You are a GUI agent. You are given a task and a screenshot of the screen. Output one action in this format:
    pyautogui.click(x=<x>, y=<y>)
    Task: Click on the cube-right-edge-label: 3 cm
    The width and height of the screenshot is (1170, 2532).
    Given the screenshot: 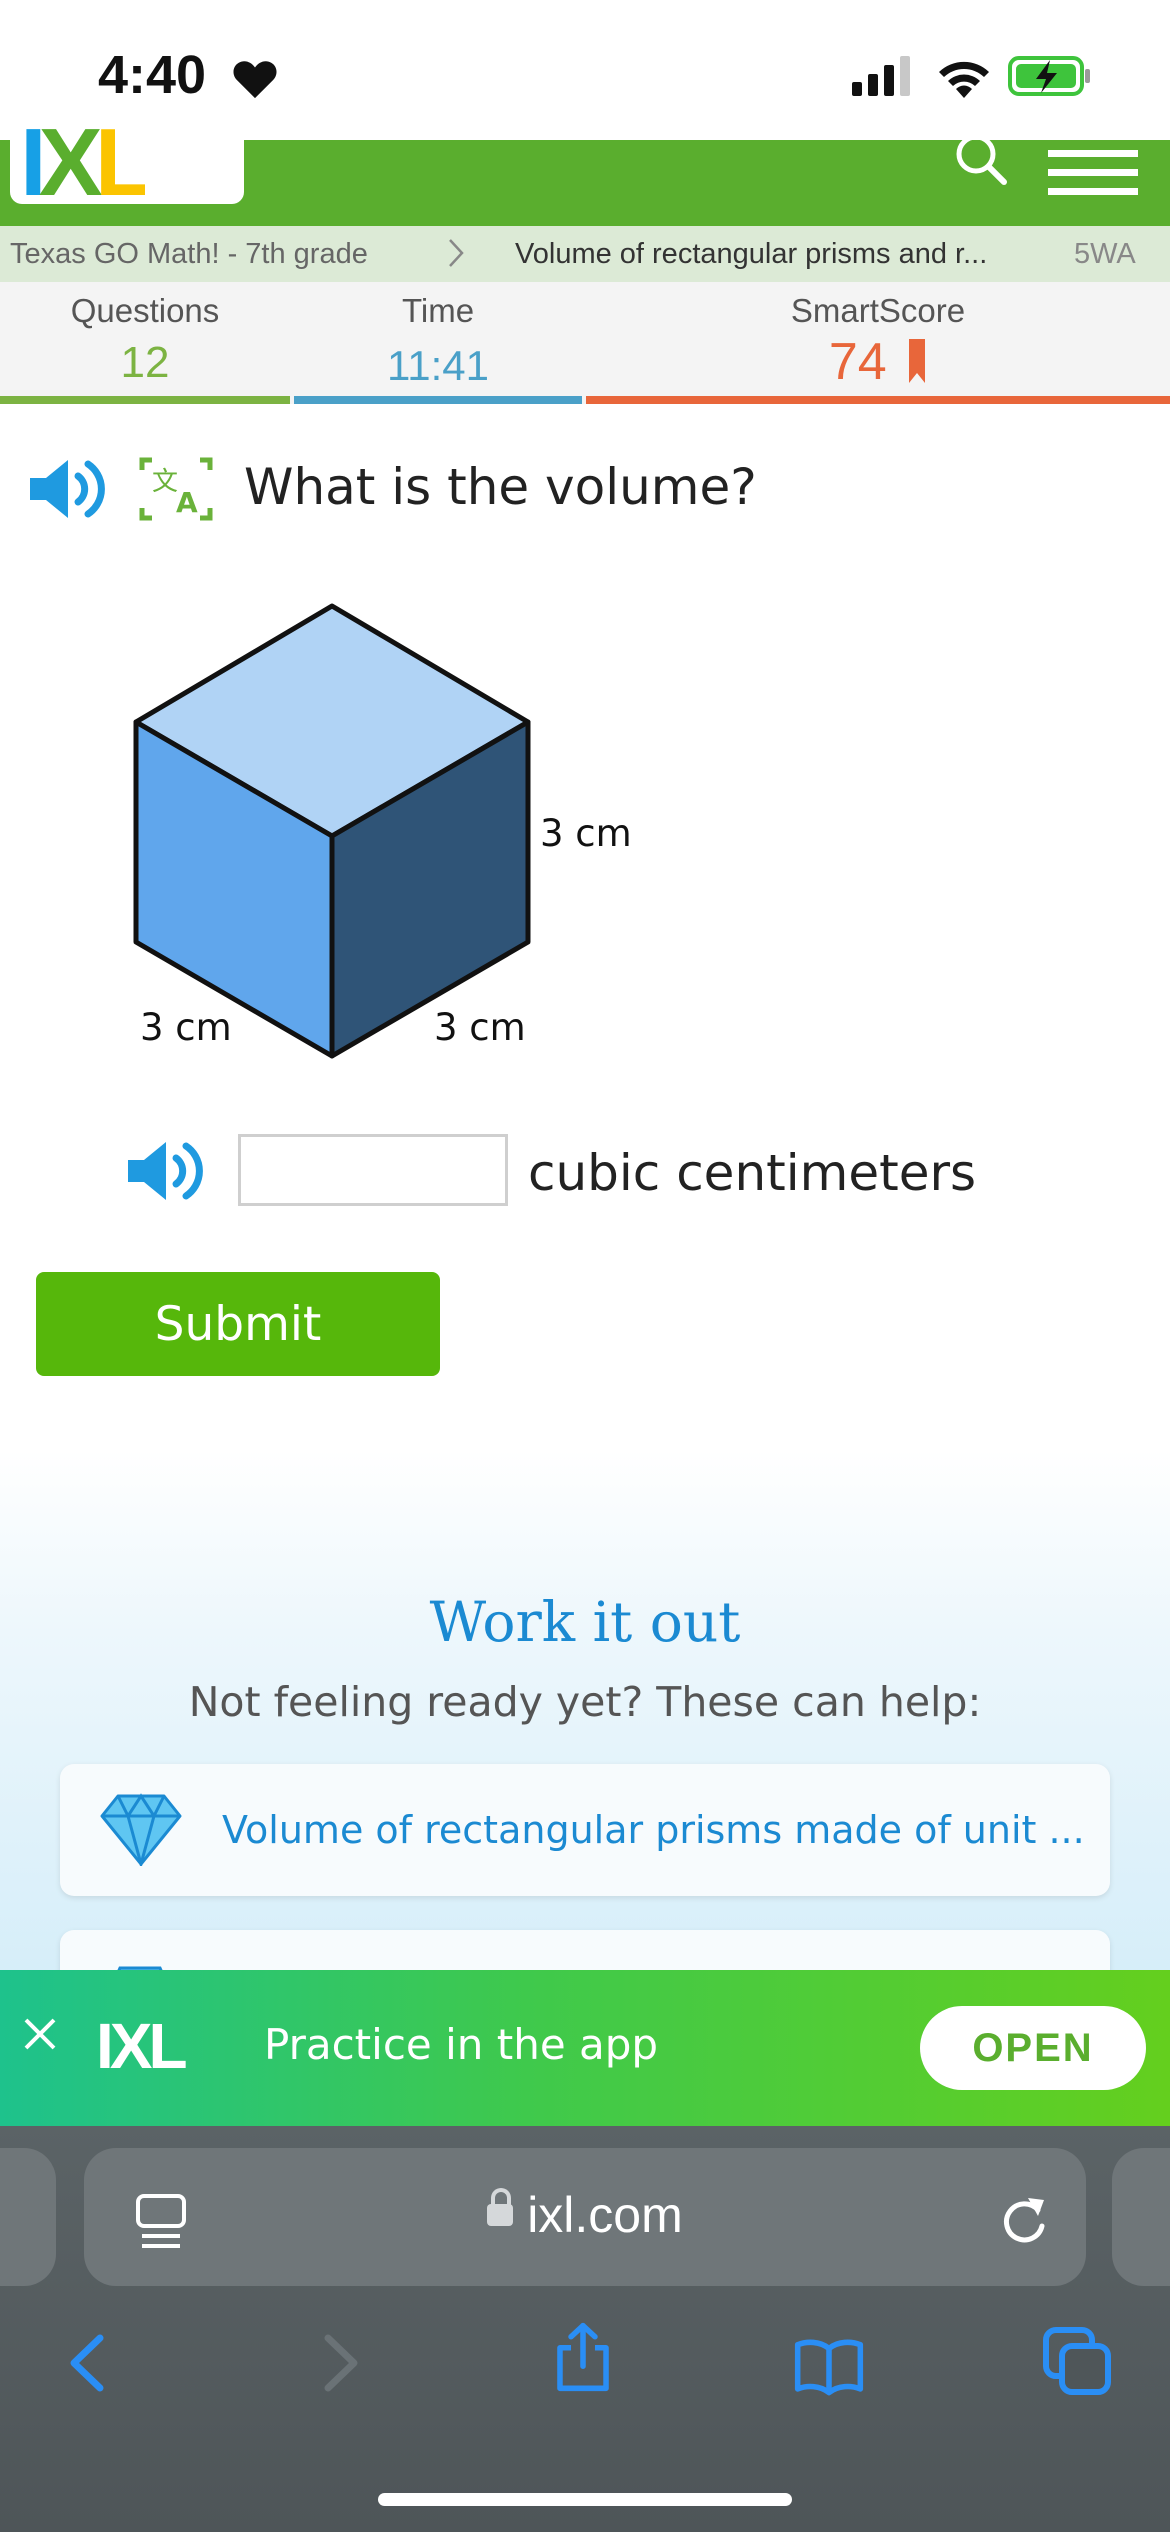 What is the action you would take?
    pyautogui.click(x=480, y=1027)
    